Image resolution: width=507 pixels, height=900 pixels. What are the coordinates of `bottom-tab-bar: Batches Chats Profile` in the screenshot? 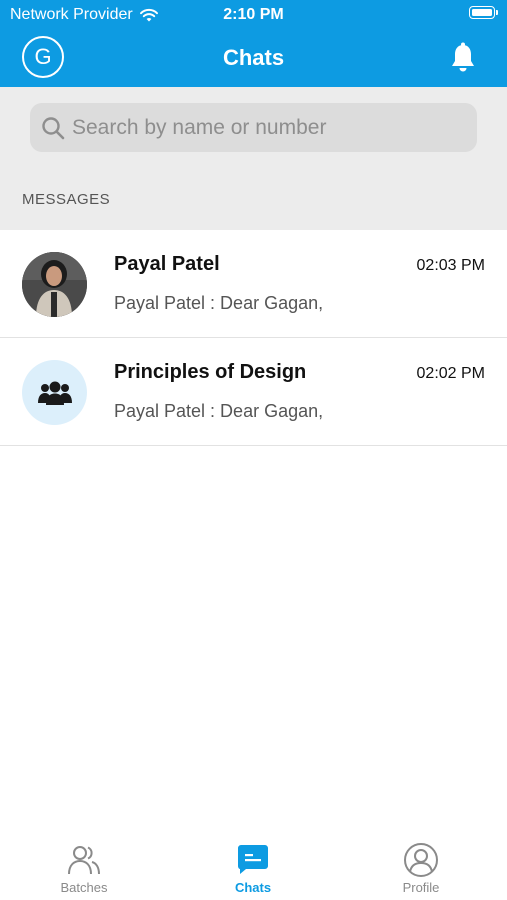 It's located at (253, 865).